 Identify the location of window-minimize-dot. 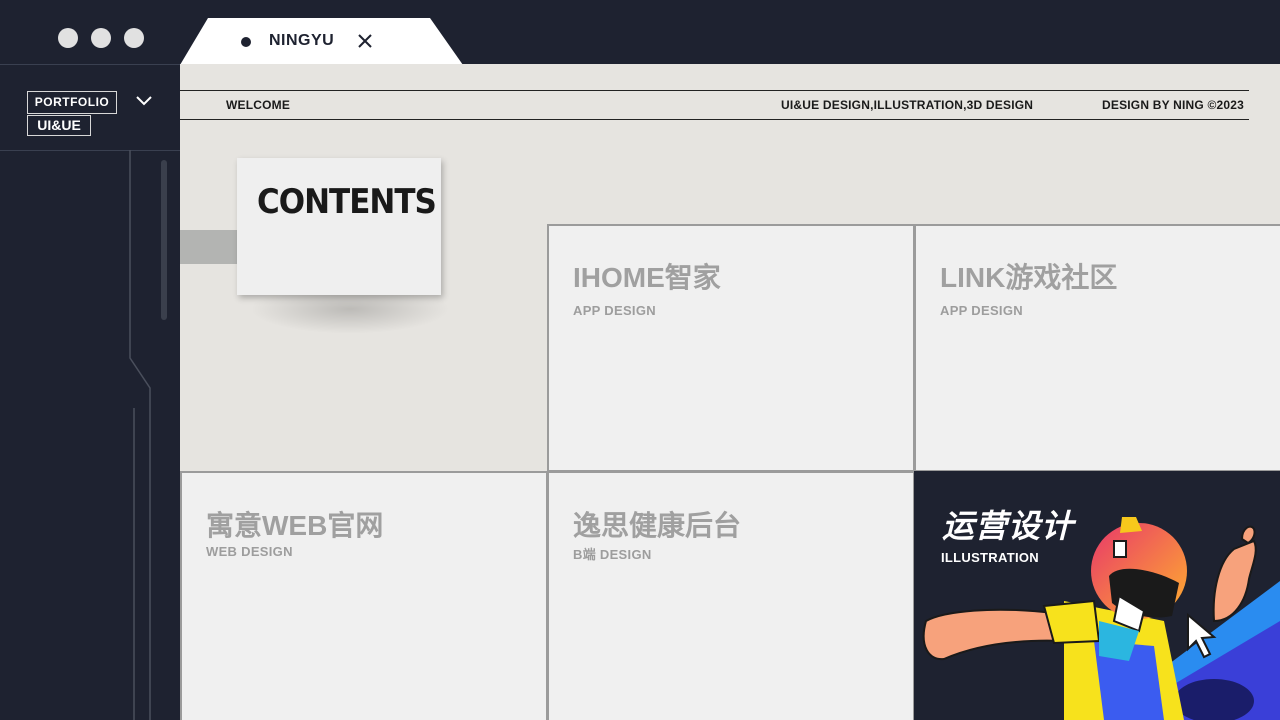
(101, 38).